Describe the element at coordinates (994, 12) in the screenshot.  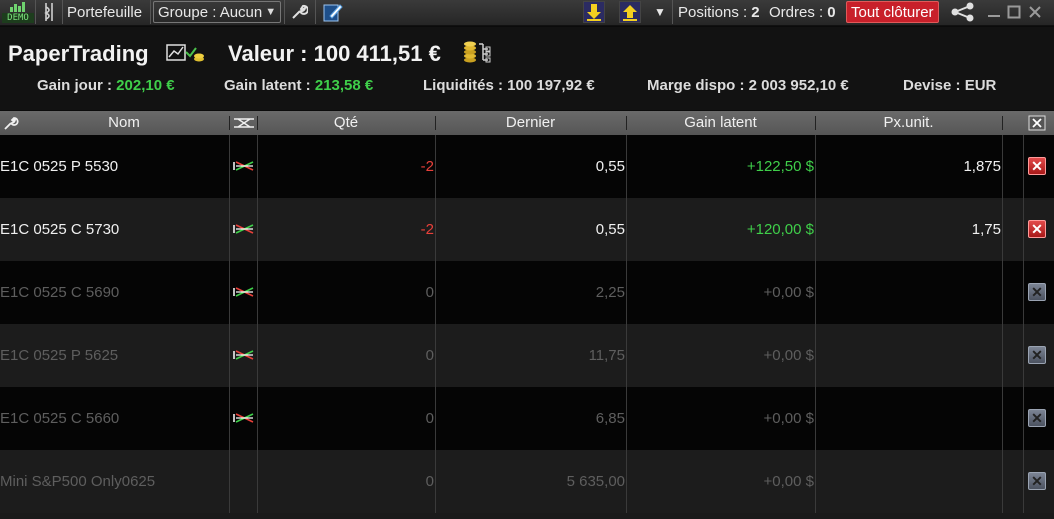
I see `minimize-icon` at that location.